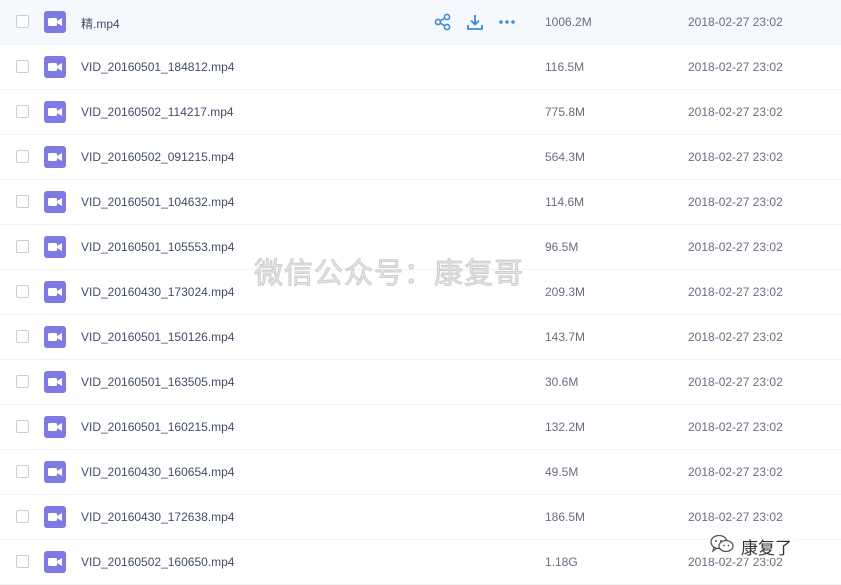 This screenshot has width=841, height=585. I want to click on share-icon, so click(443, 22).